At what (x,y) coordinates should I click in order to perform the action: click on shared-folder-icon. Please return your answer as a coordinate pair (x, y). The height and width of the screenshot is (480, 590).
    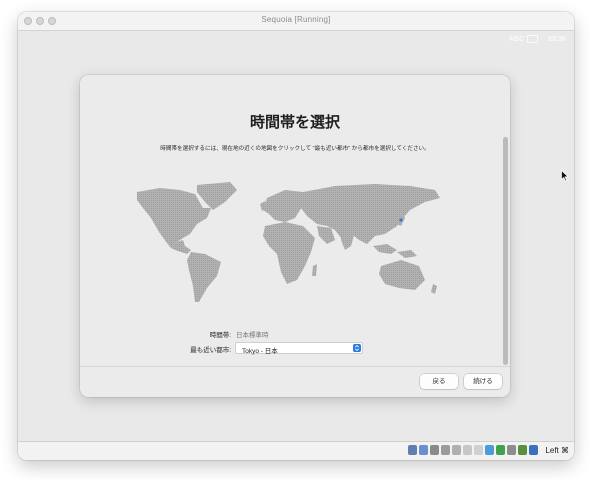
    Looking at the image, I should click on (467, 450).